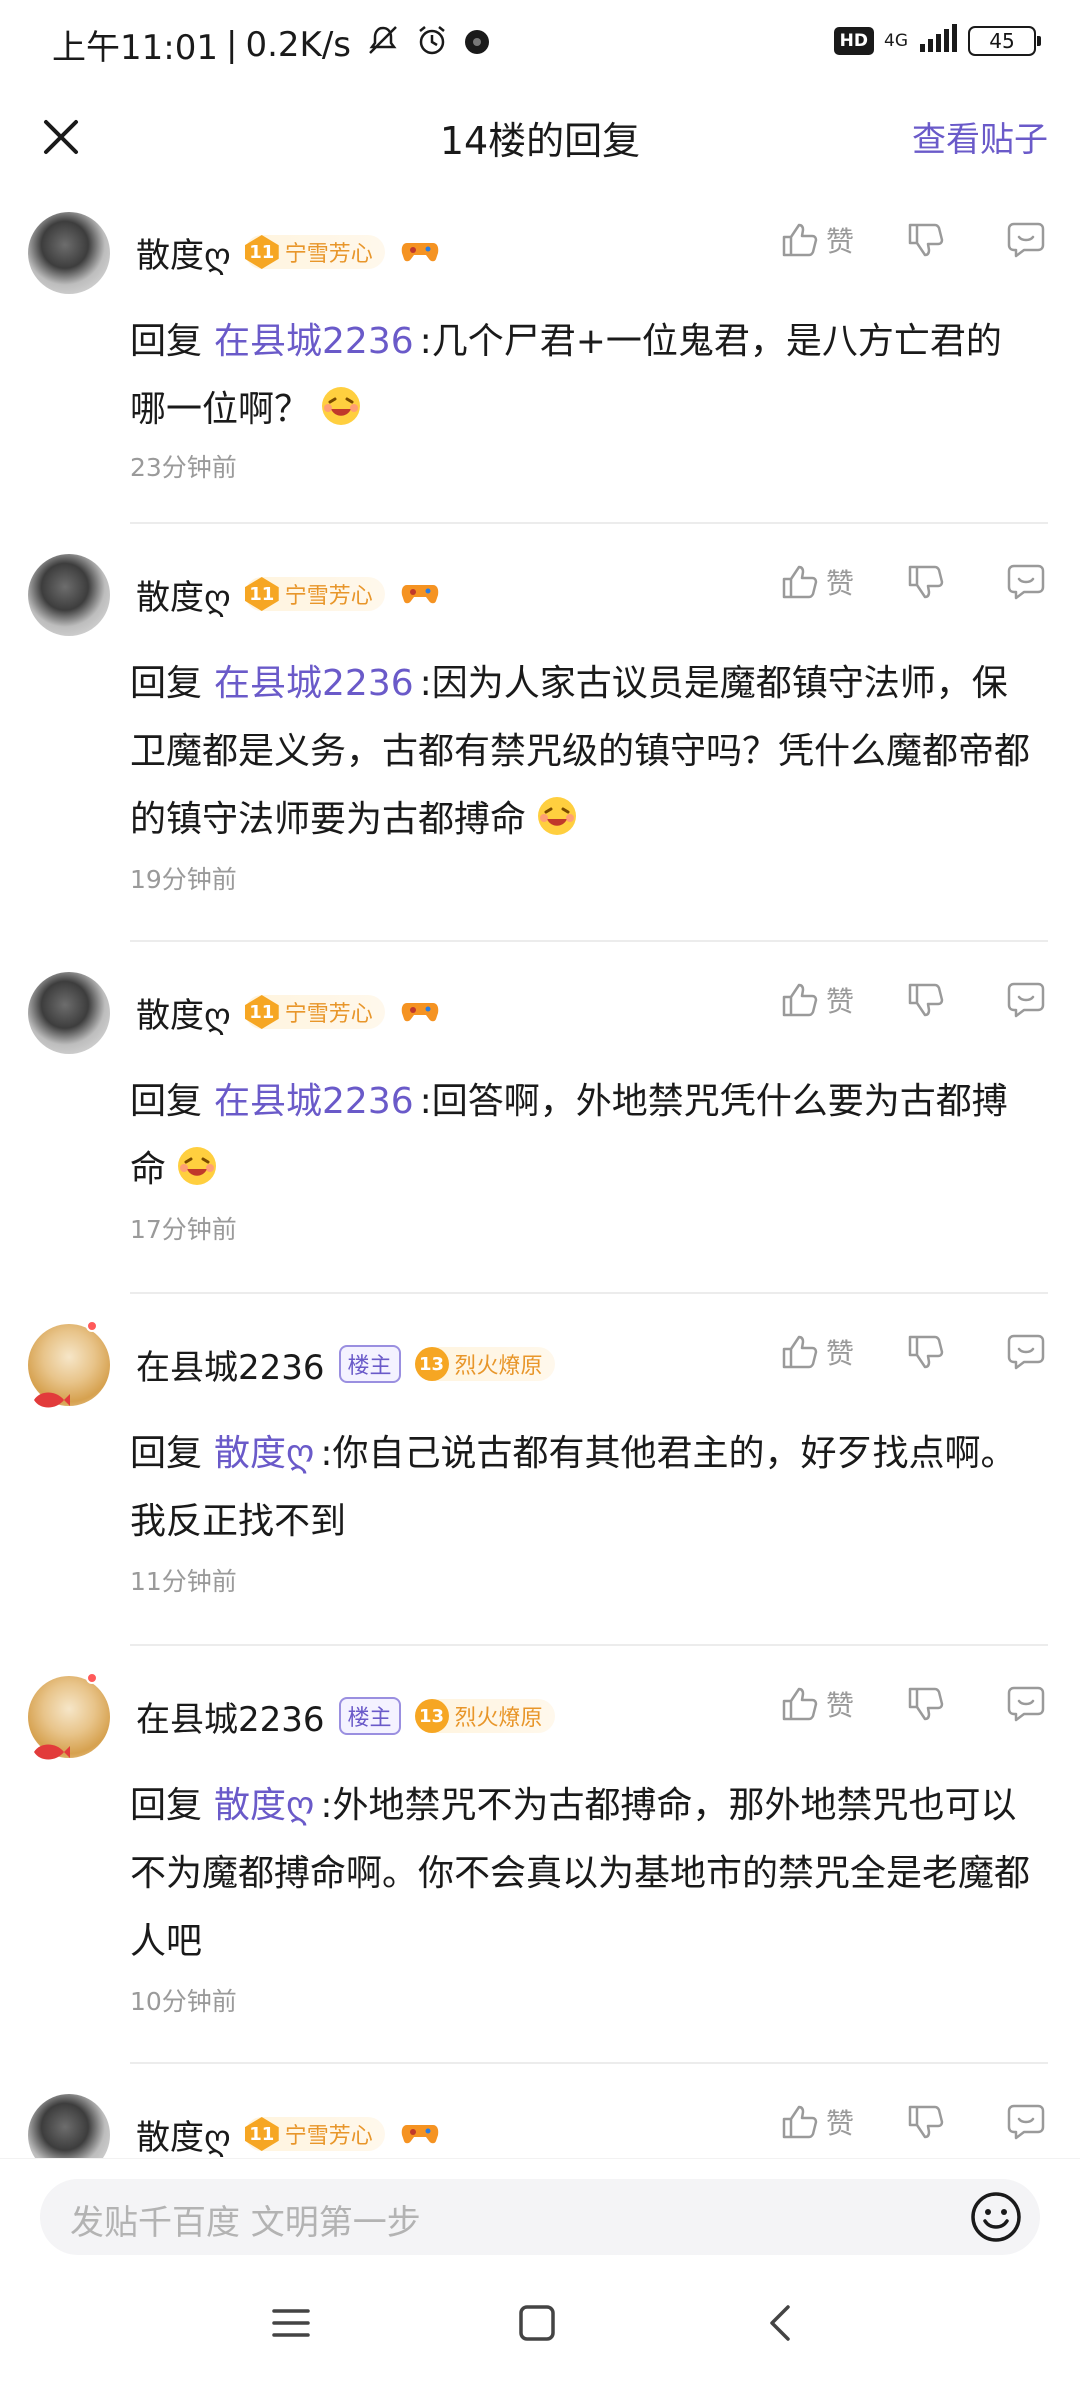 Image resolution: width=1080 pixels, height=2400 pixels. Describe the element at coordinates (937, 41) in the screenshot. I see `status-right: HD 4G 45` at that location.